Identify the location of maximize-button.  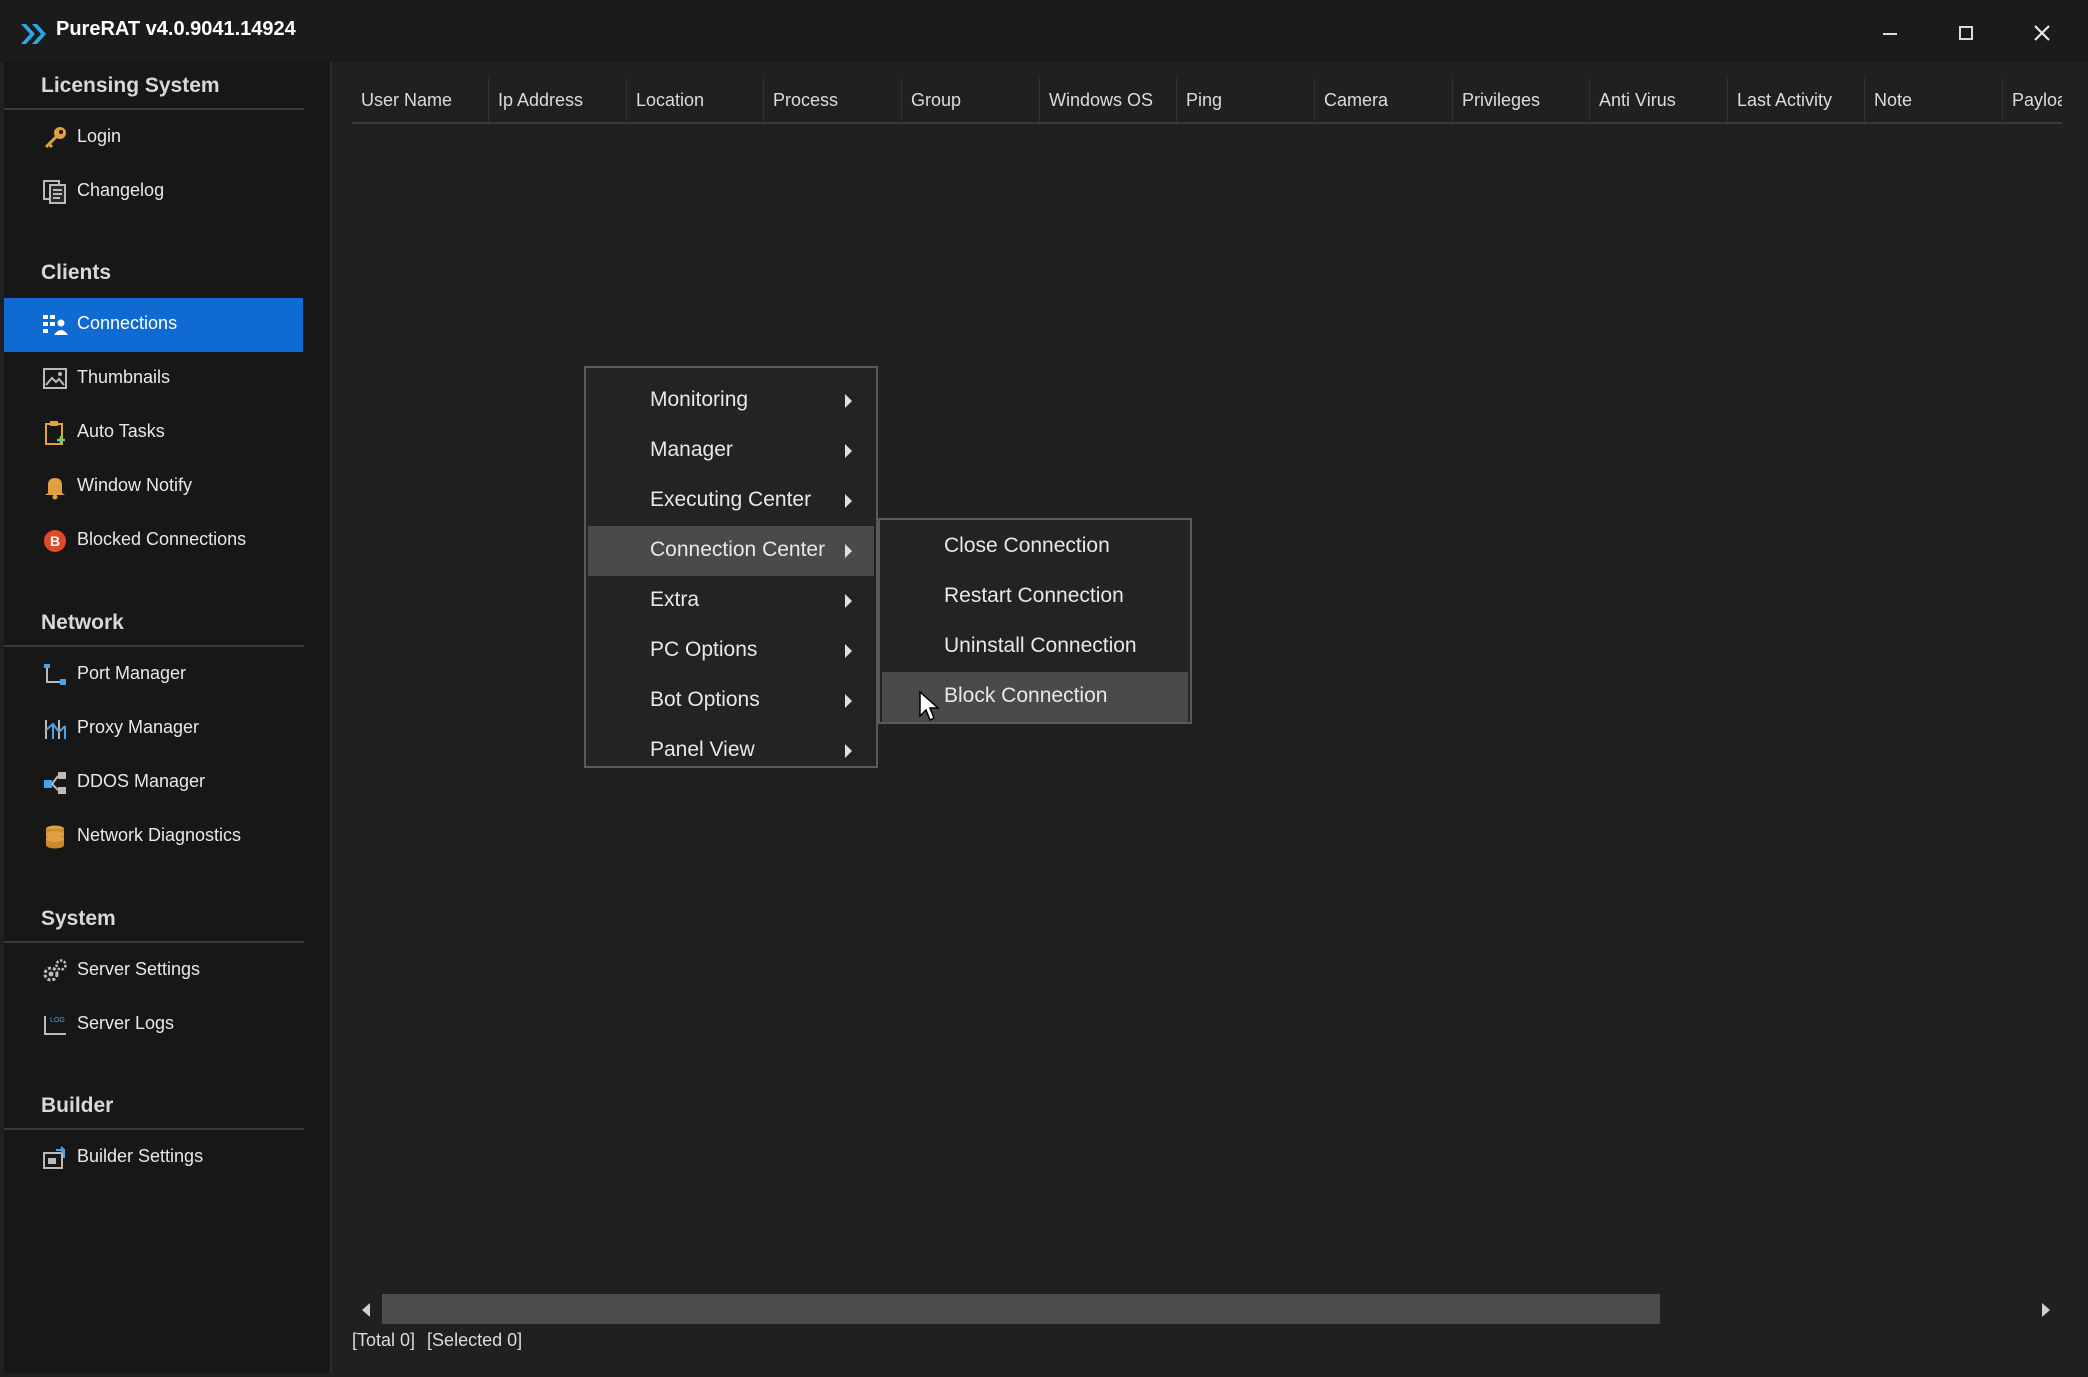
(1966, 33).